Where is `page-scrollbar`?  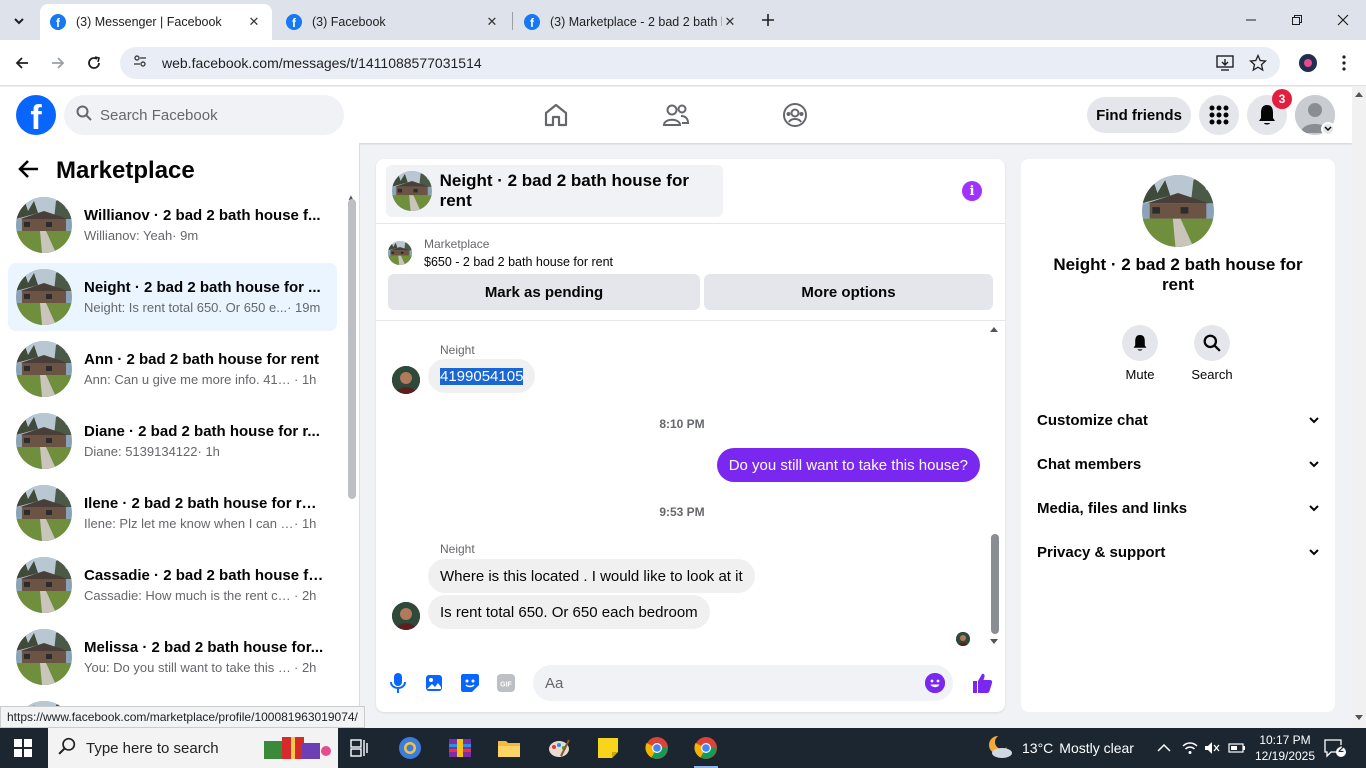
page-scrollbar is located at coordinates (1359, 407).